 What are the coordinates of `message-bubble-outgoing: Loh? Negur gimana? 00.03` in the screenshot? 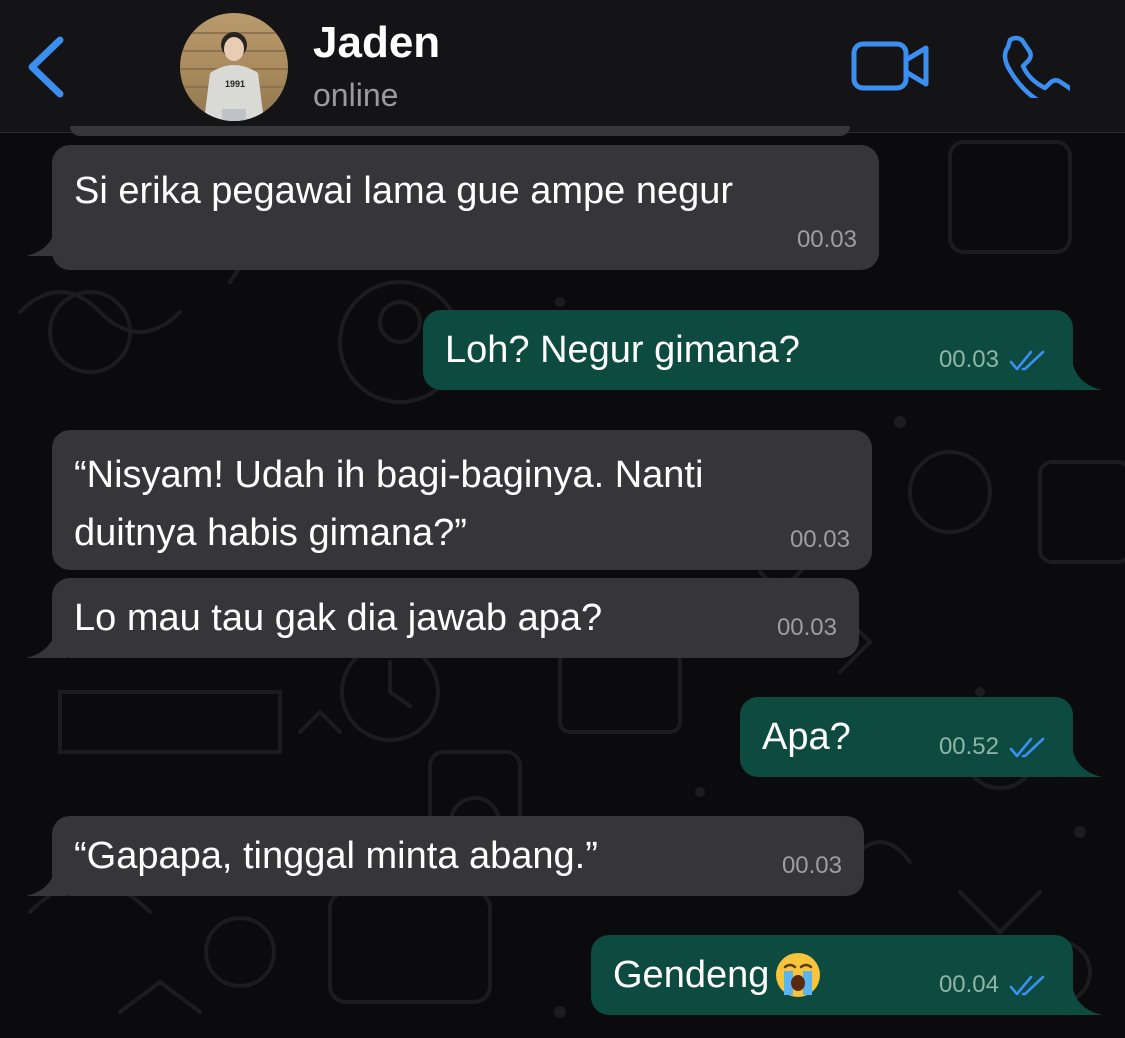 It's located at (748, 350).